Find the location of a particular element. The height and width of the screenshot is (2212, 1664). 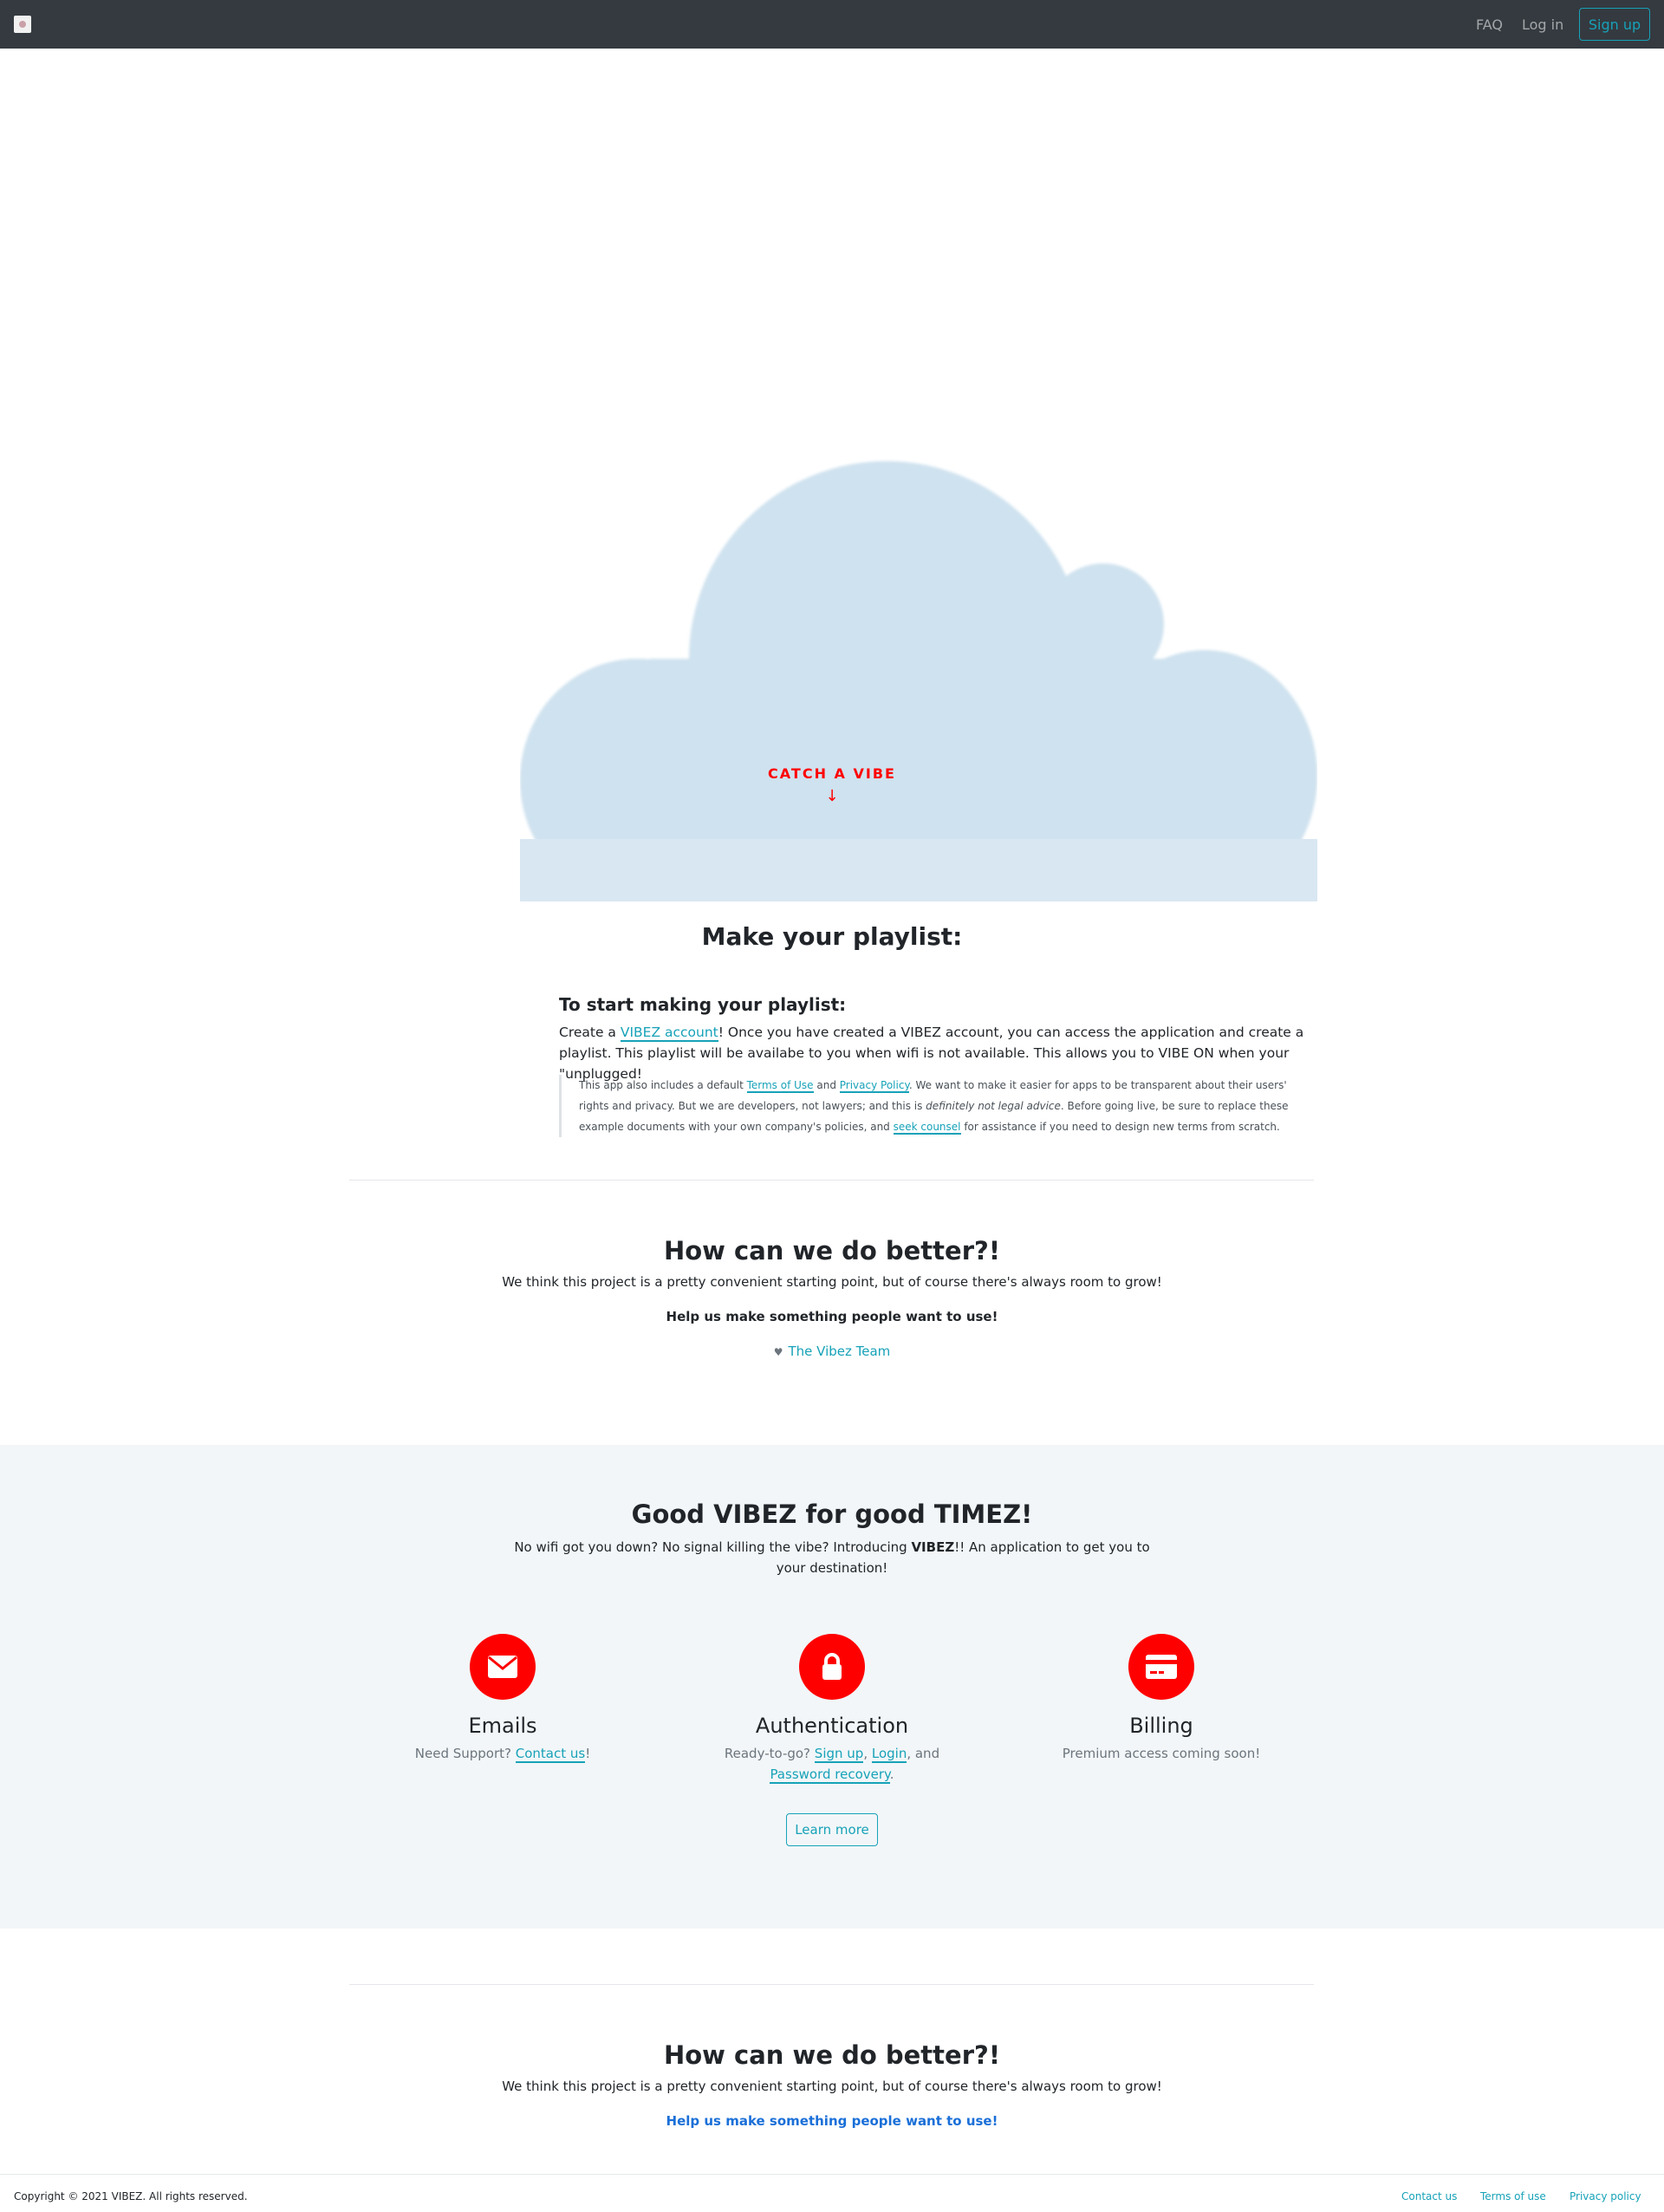

privacy-policy-link: Privacy Policy is located at coordinates (874, 1086).